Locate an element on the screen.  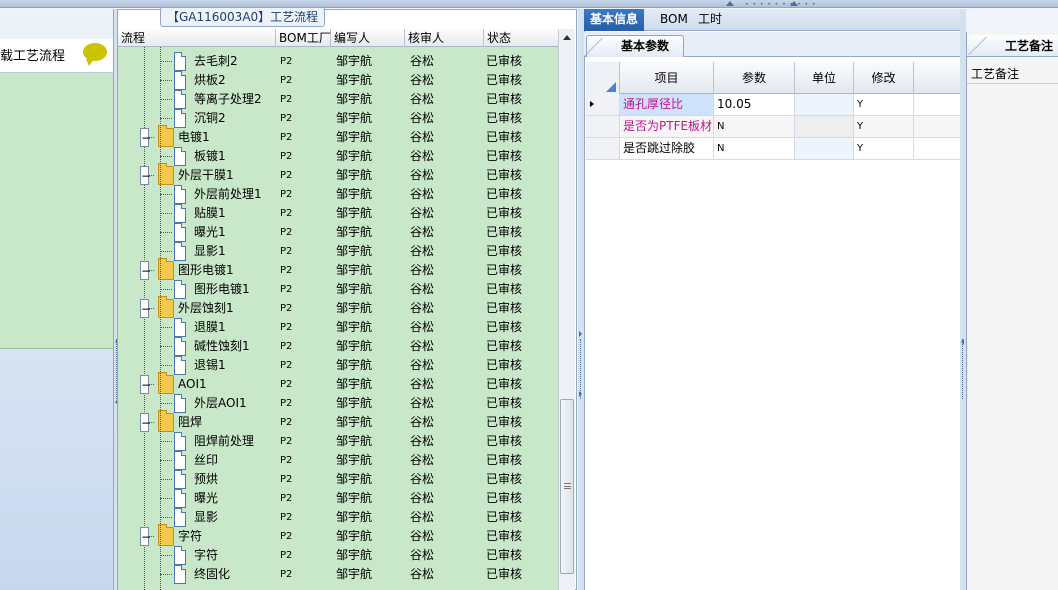
flow-name-cell: 烘板2 is located at coordinates (210, 80).